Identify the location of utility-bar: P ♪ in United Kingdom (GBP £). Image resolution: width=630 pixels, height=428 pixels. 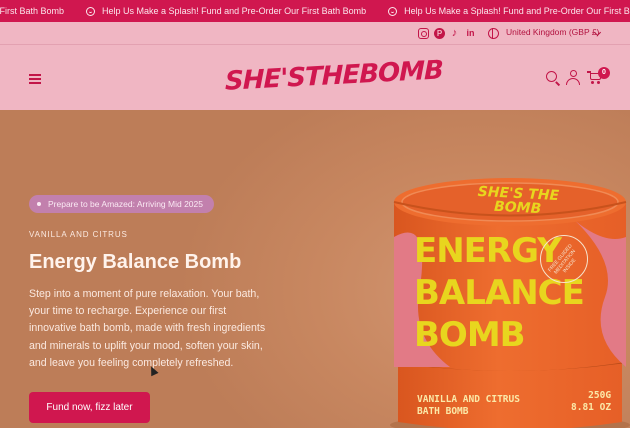
(315, 33).